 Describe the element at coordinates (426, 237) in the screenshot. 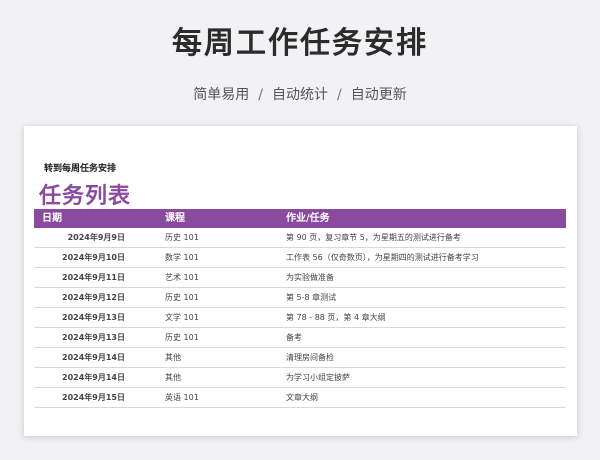

I see `cell-task: 第 90 页，复习章节 5，为星期五的测试进行备考` at that location.